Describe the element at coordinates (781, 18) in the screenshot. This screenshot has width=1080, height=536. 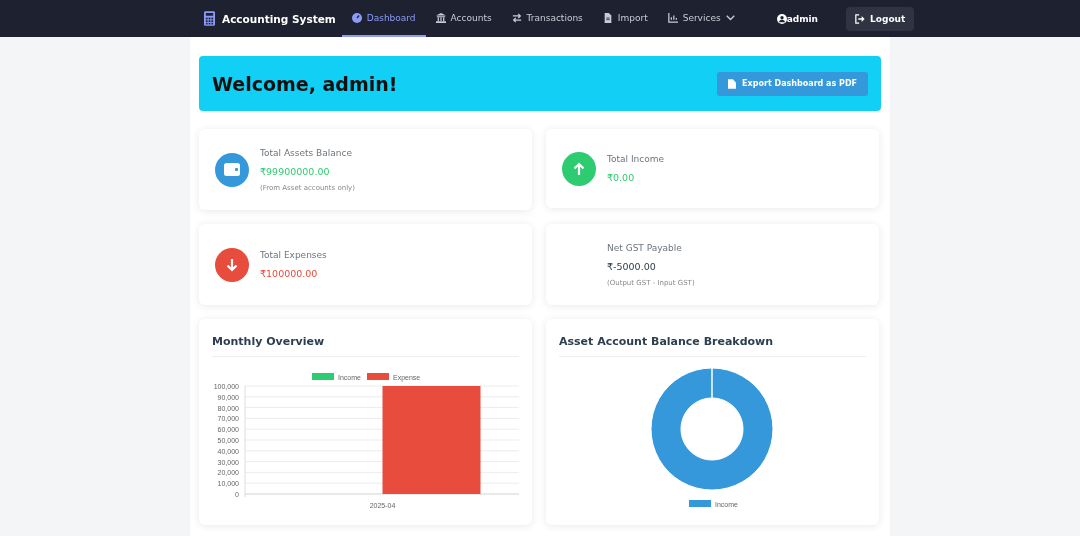
I see `user-icon` at that location.